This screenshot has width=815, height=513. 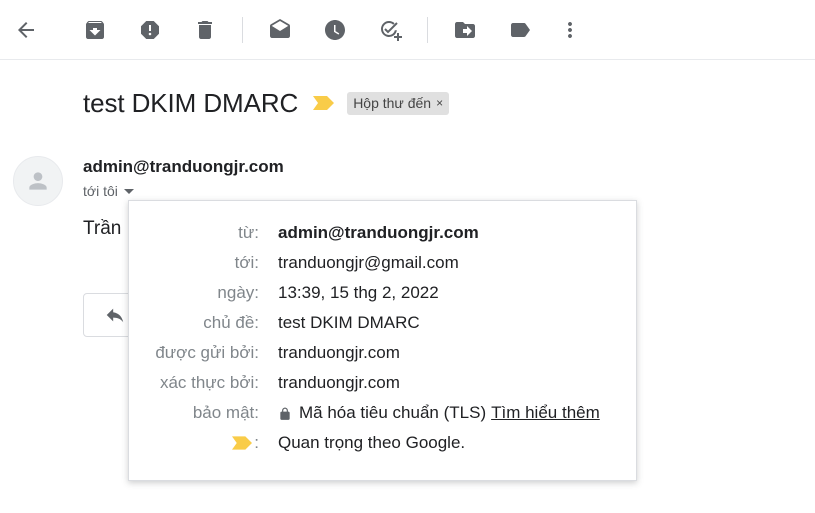 I want to click on details-row-importance: : Quan trọng theo Google., so click(x=383, y=443).